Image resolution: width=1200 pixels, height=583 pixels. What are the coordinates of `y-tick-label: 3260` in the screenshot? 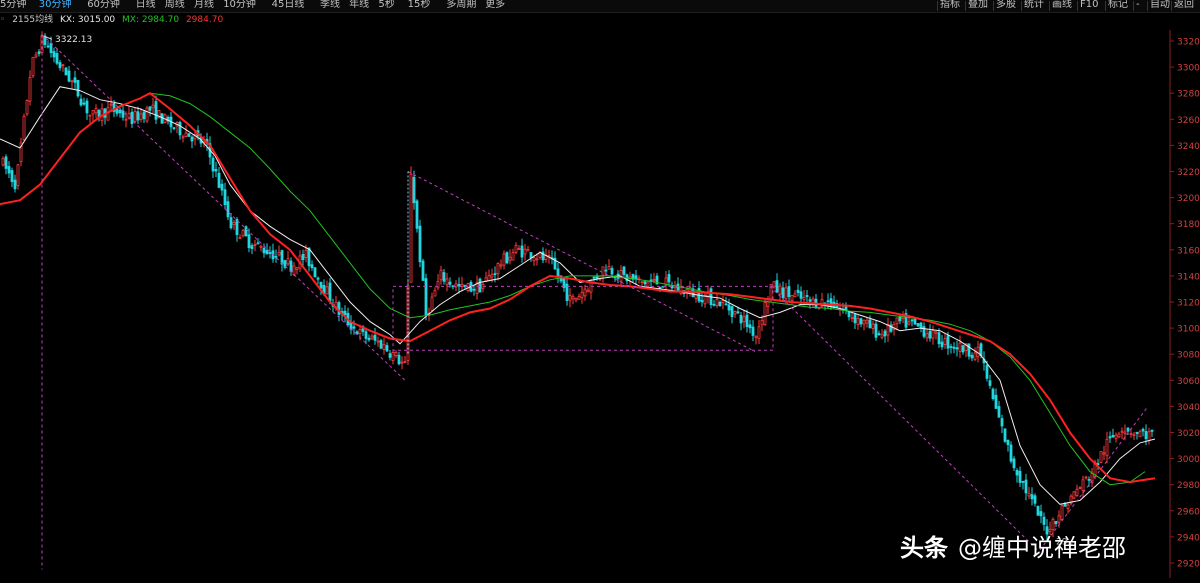 It's located at (1188, 121).